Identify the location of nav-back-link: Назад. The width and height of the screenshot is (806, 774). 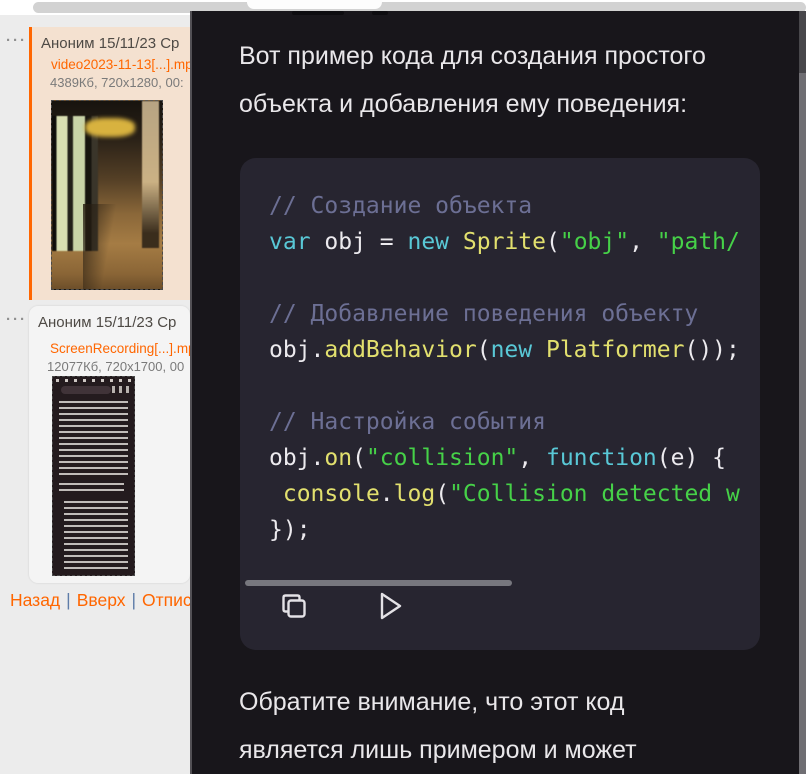
(35, 600).